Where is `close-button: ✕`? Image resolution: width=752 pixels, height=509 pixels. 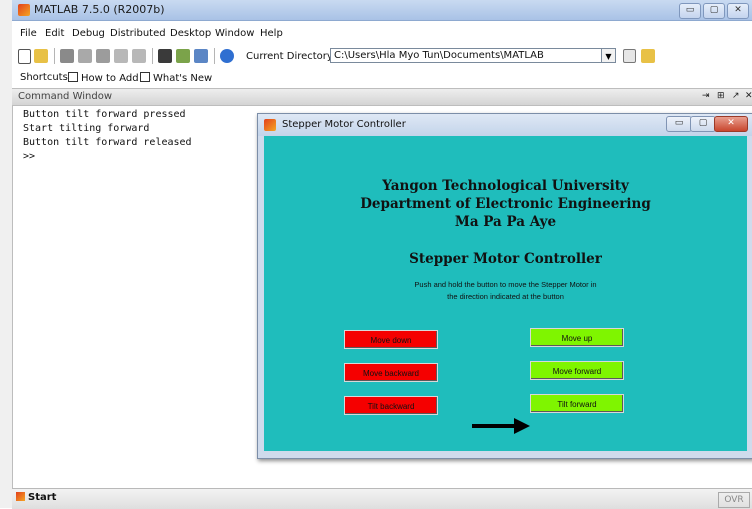 close-button: ✕ is located at coordinates (738, 11).